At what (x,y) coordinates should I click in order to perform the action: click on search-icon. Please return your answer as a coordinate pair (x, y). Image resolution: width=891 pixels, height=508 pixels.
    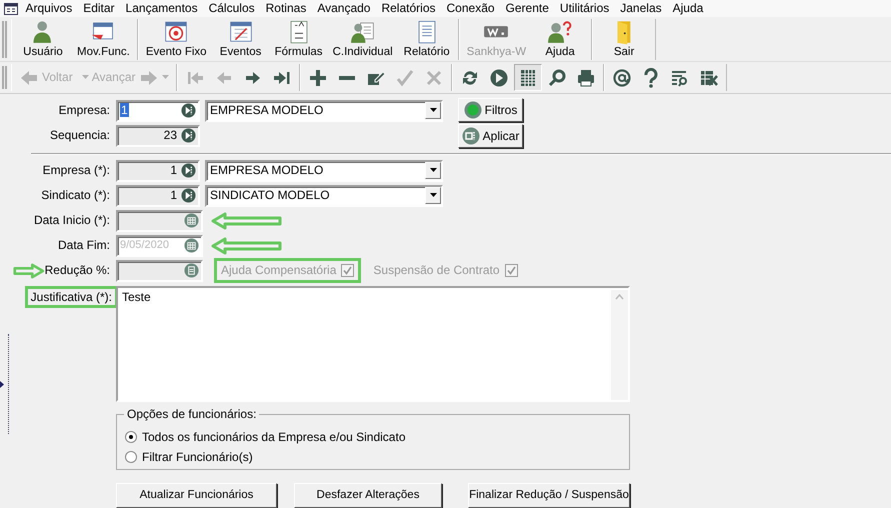
    Looking at the image, I should click on (556, 78).